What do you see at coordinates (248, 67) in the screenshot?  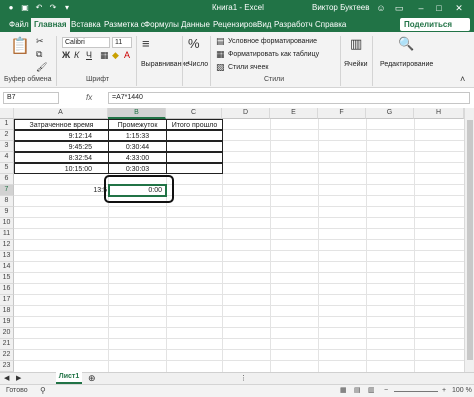 I see `cell-styles-button: Стили ячеек` at bounding box center [248, 67].